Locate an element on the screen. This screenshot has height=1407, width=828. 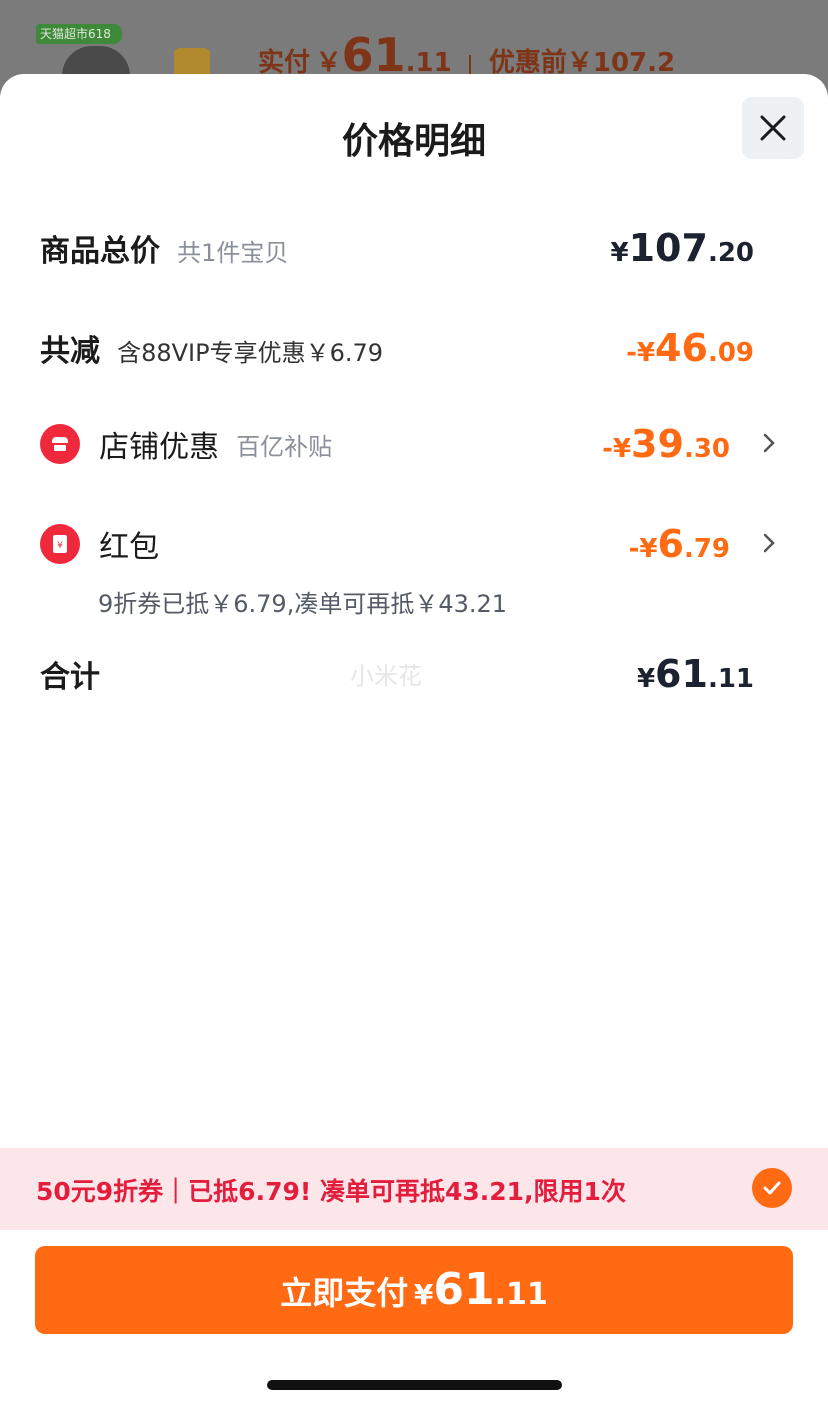
goods-total-amount: ¥107.20 is located at coordinates (682, 248).